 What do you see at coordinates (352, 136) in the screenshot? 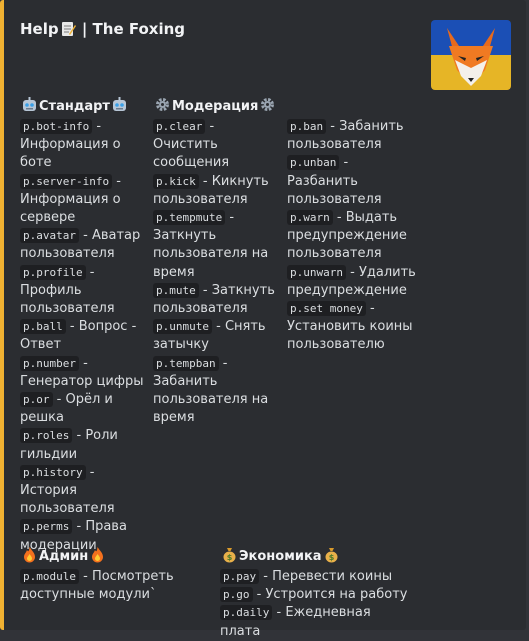
I see `command-entry: p.ban - Забанить пользователя` at bounding box center [352, 136].